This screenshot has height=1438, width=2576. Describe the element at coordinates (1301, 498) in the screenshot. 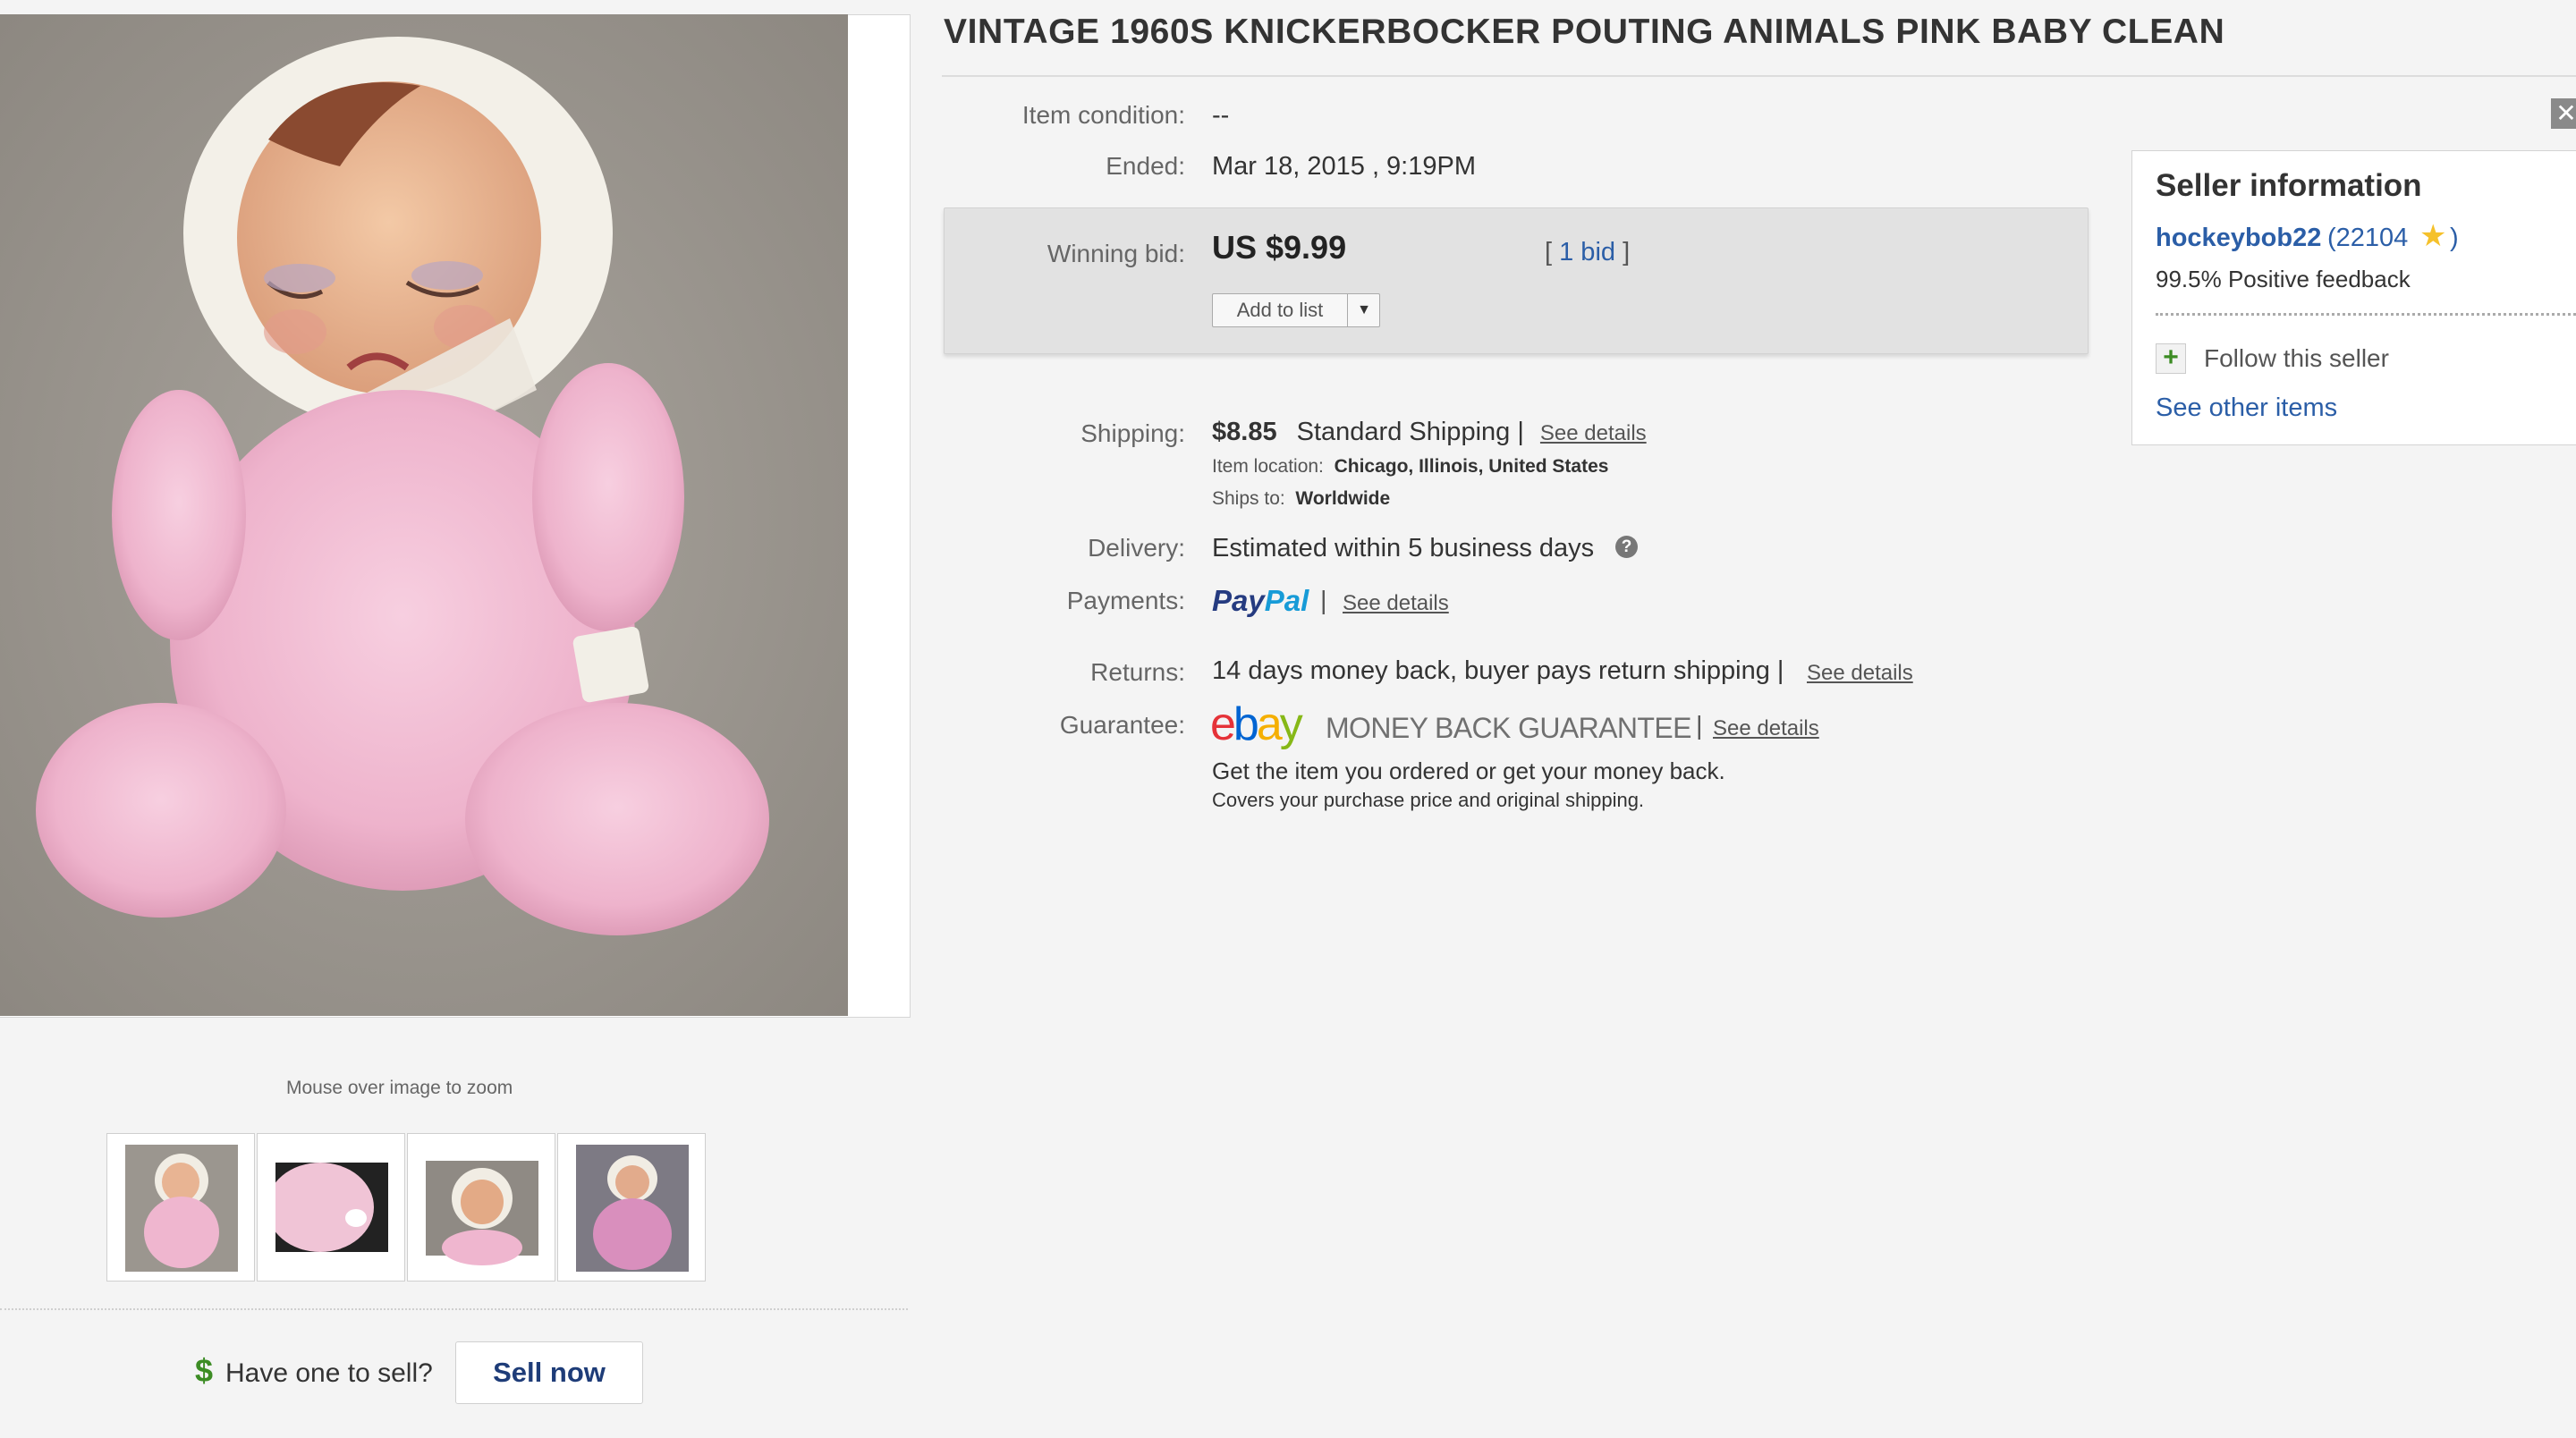

I see `ships-to: Ships to: Worldwide` at that location.